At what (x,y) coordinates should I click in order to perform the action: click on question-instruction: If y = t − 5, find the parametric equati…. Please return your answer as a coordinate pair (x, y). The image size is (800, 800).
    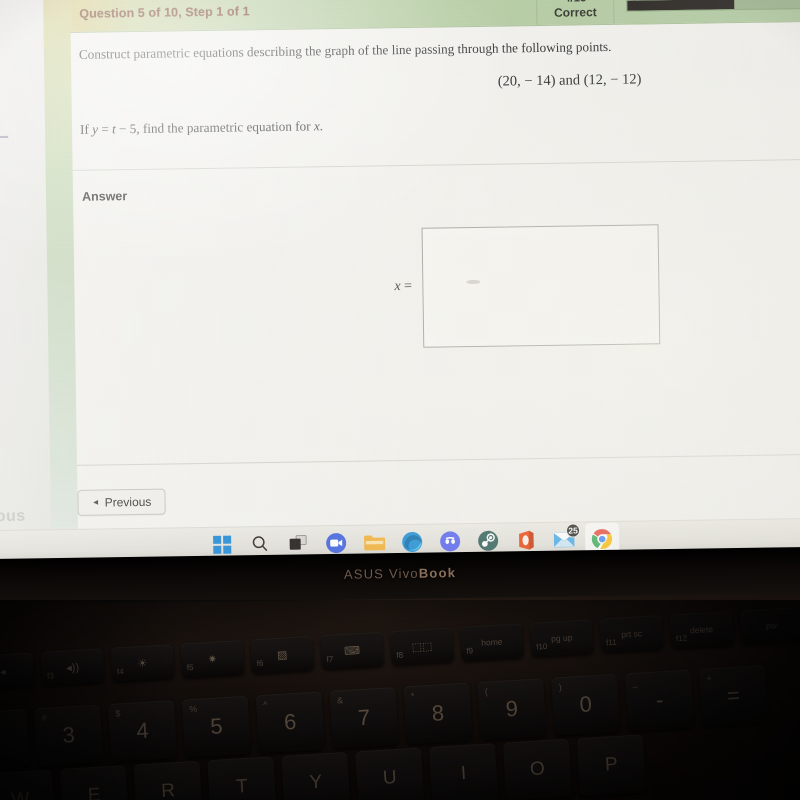
    Looking at the image, I should click on (201, 128).